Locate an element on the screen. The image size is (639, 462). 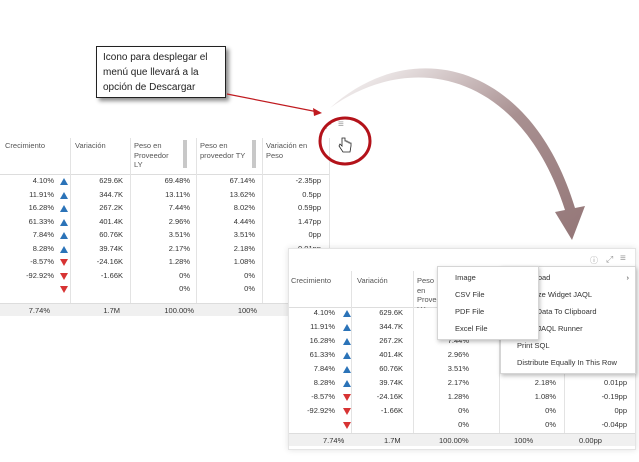
menu-item-csv: CSV File is located at coordinates (488, 294).